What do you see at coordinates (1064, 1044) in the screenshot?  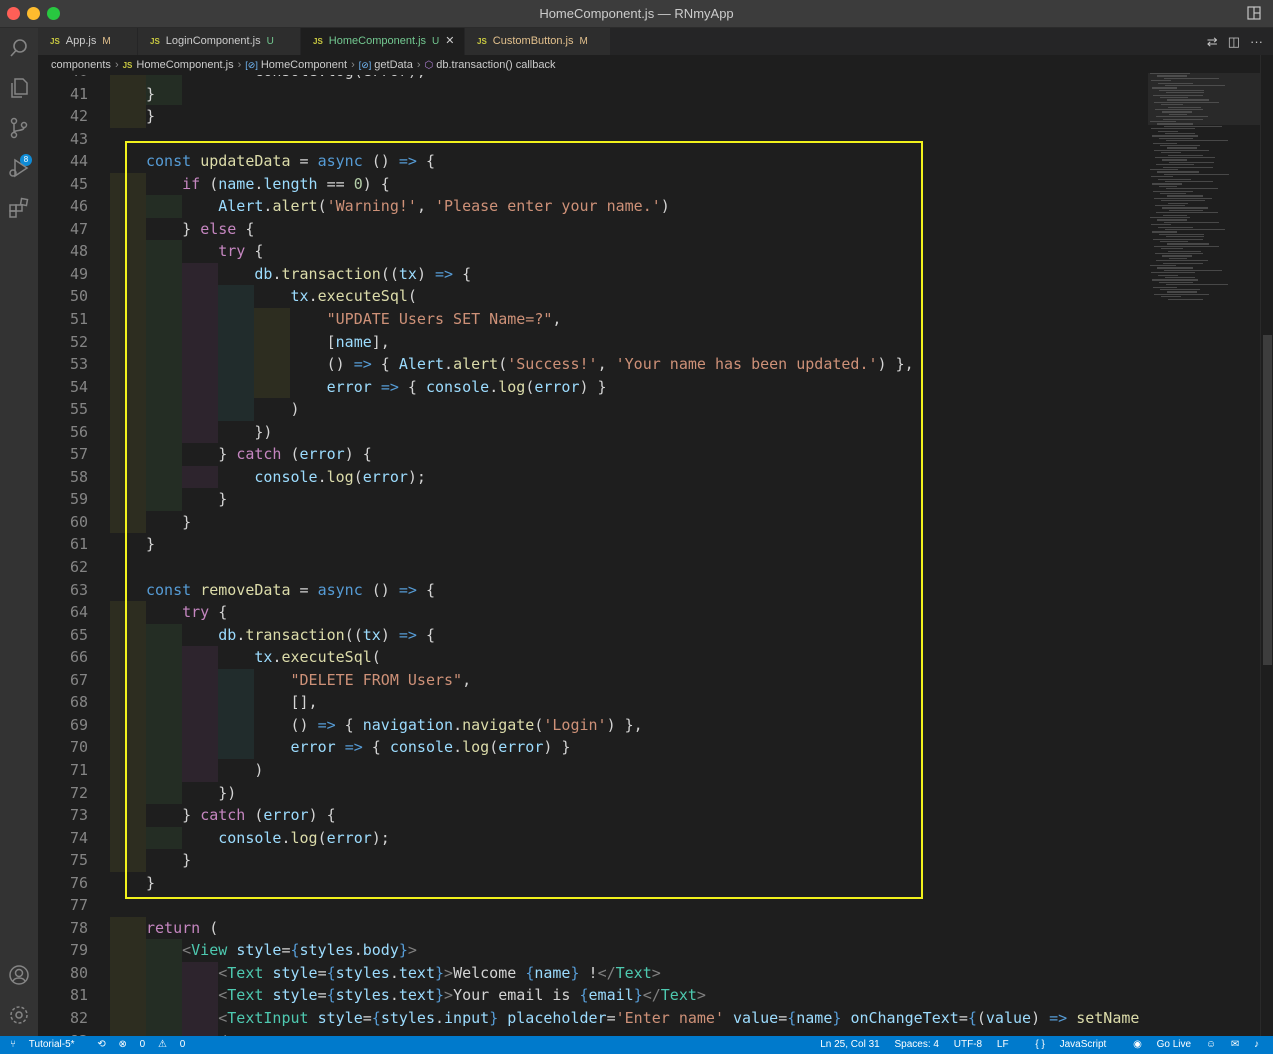 I see `language-mode: { } JavaScript` at bounding box center [1064, 1044].